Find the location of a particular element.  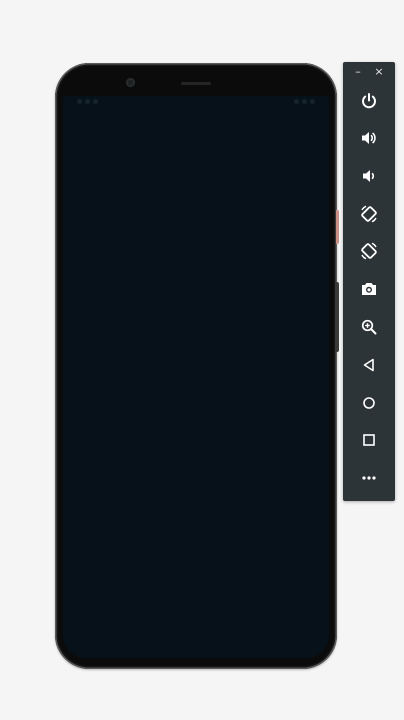

rotate-left-button is located at coordinates (369, 214).